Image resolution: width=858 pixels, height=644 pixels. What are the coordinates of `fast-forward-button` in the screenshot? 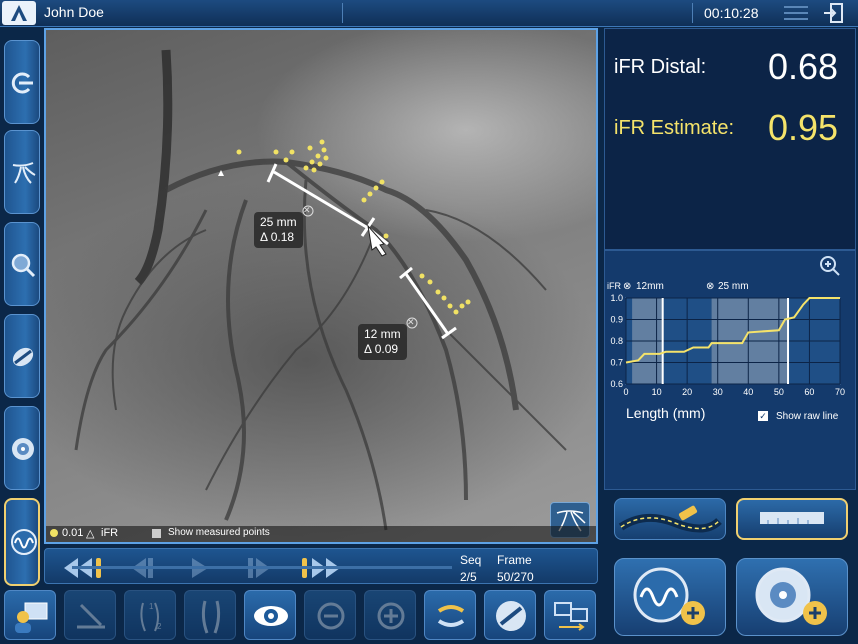 It's located at (322, 570).